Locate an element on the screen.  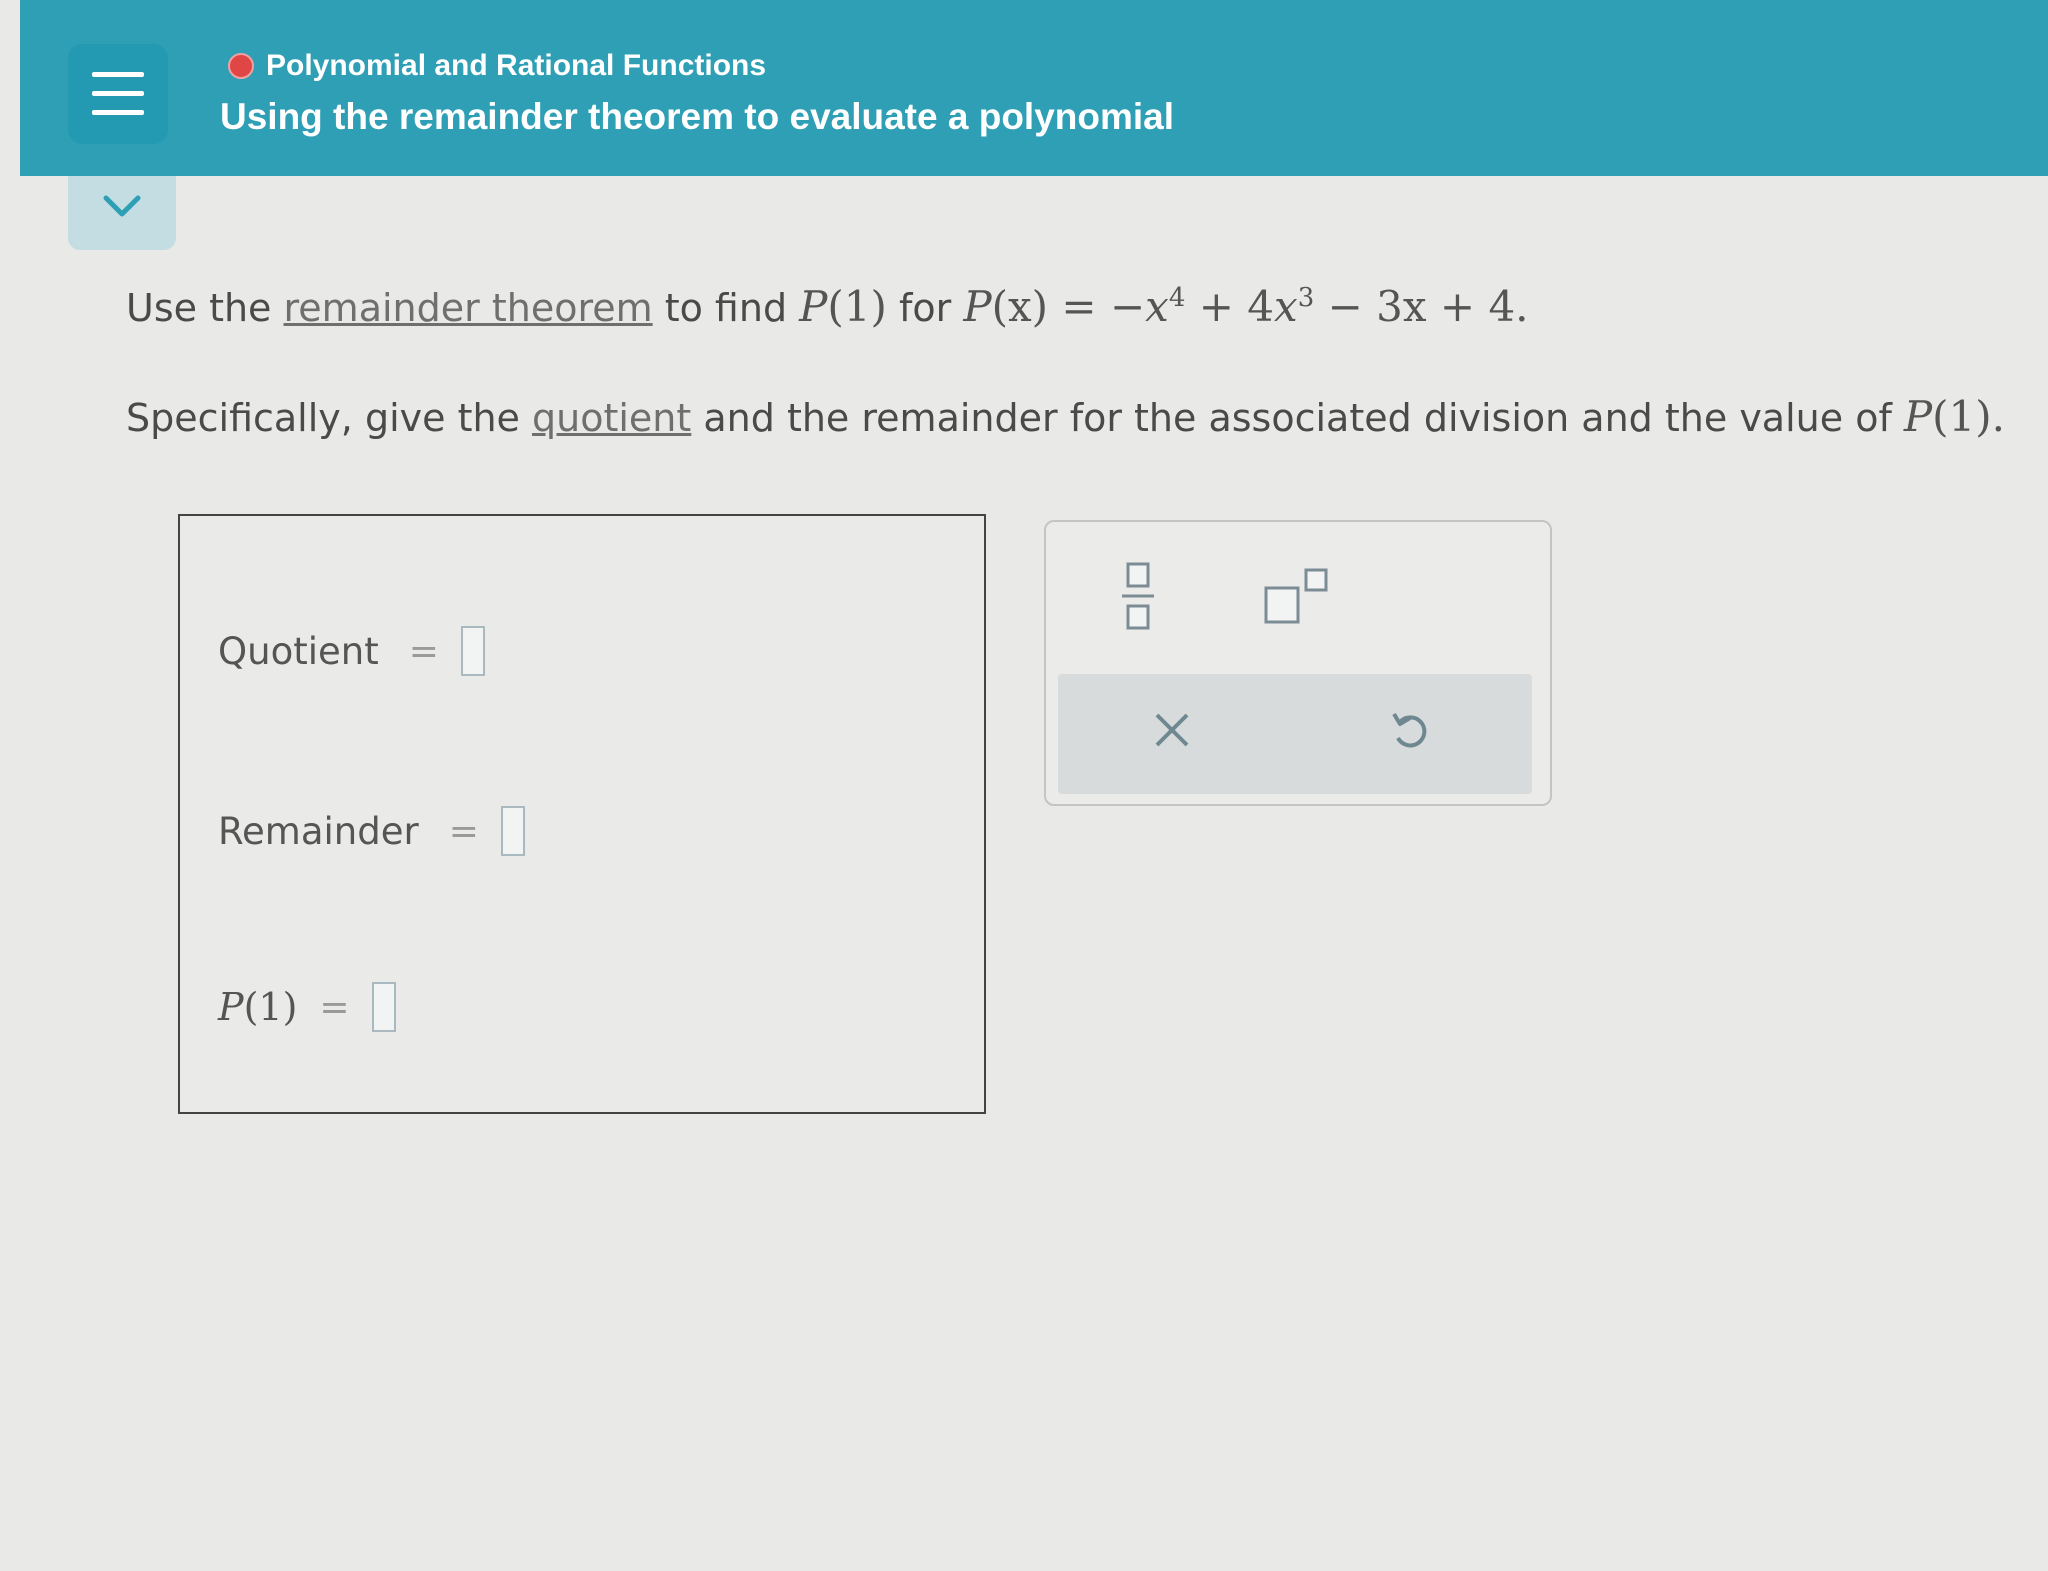
undo-icon is located at coordinates (1409, 730).